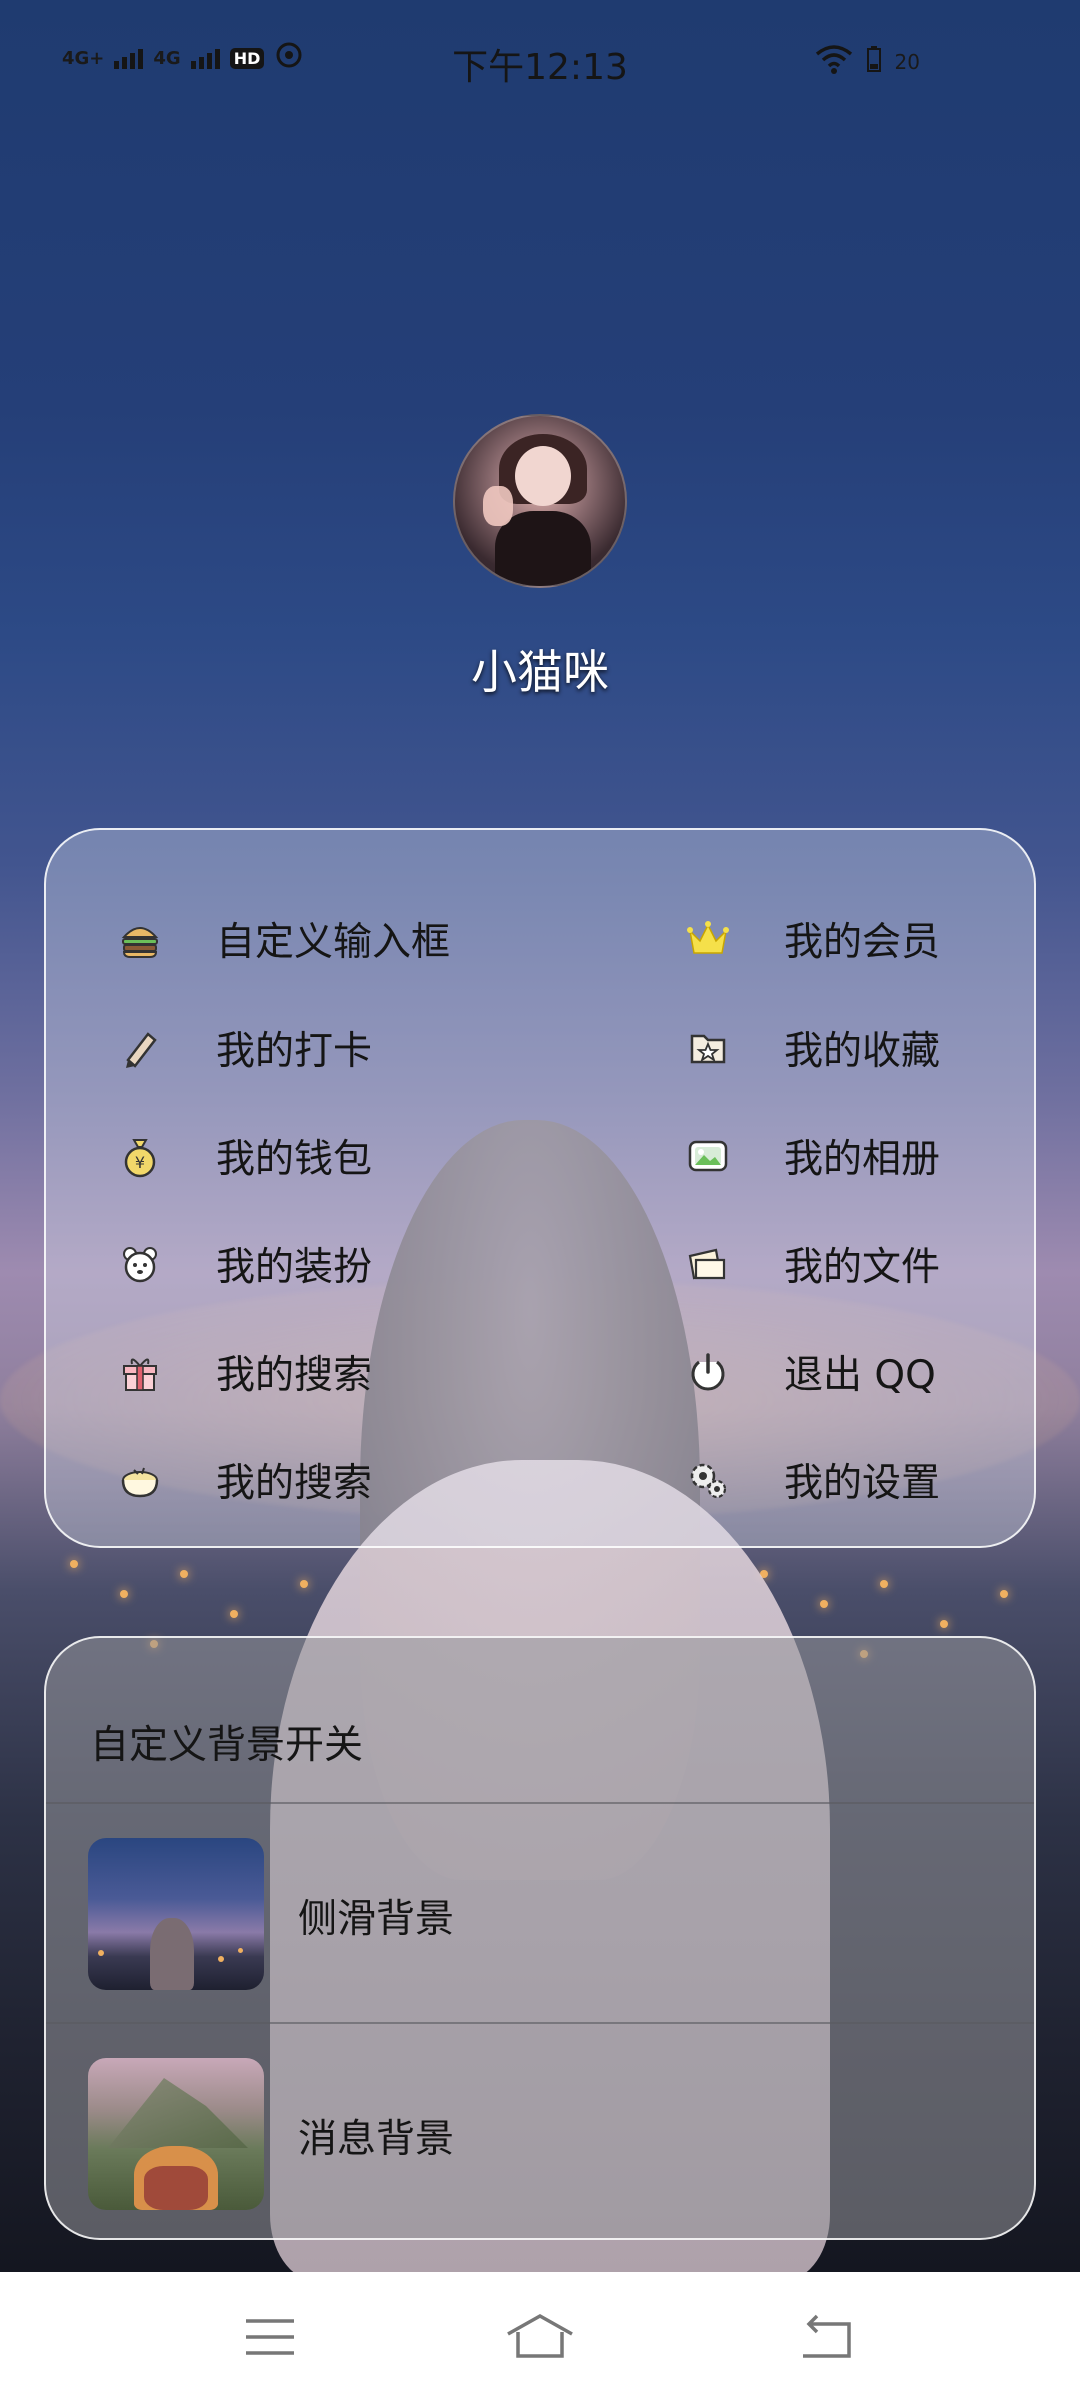 The image size is (1080, 2400). What do you see at coordinates (140, 1264) in the screenshot?
I see `bear-face-icon` at bounding box center [140, 1264].